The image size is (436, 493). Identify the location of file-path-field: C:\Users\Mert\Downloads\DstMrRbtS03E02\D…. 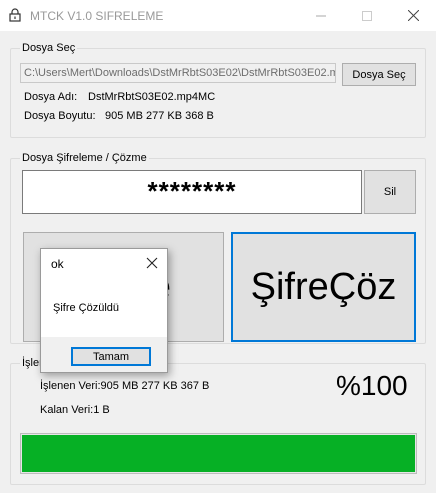
(178, 73).